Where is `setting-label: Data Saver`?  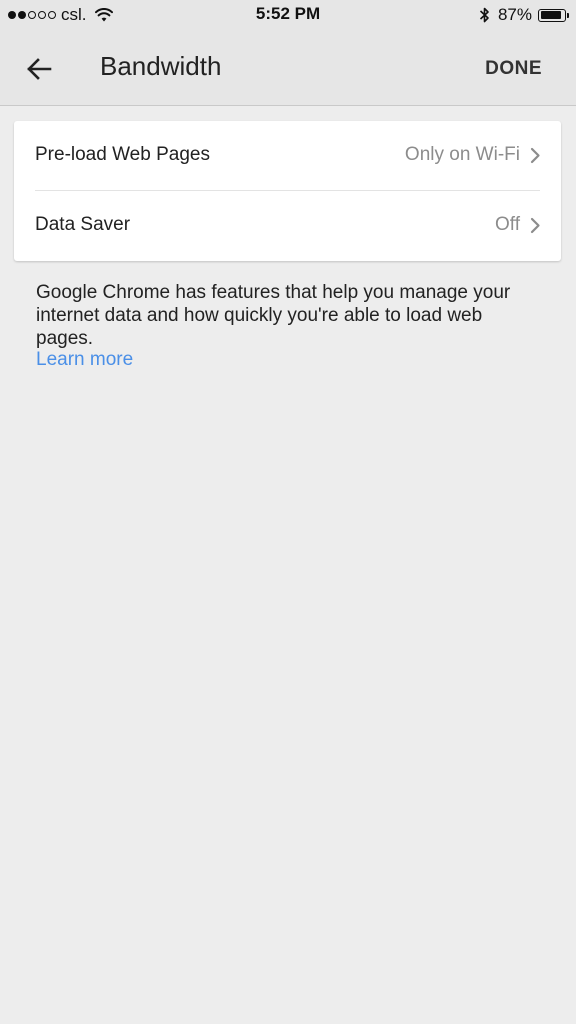 setting-label: Data Saver is located at coordinates (83, 224).